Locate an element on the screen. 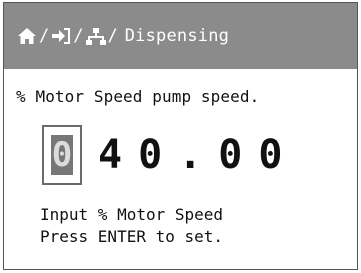 The height and width of the screenshot is (273, 361). prompt-text: % Motor Speed pump speed. is located at coordinates (138, 96).